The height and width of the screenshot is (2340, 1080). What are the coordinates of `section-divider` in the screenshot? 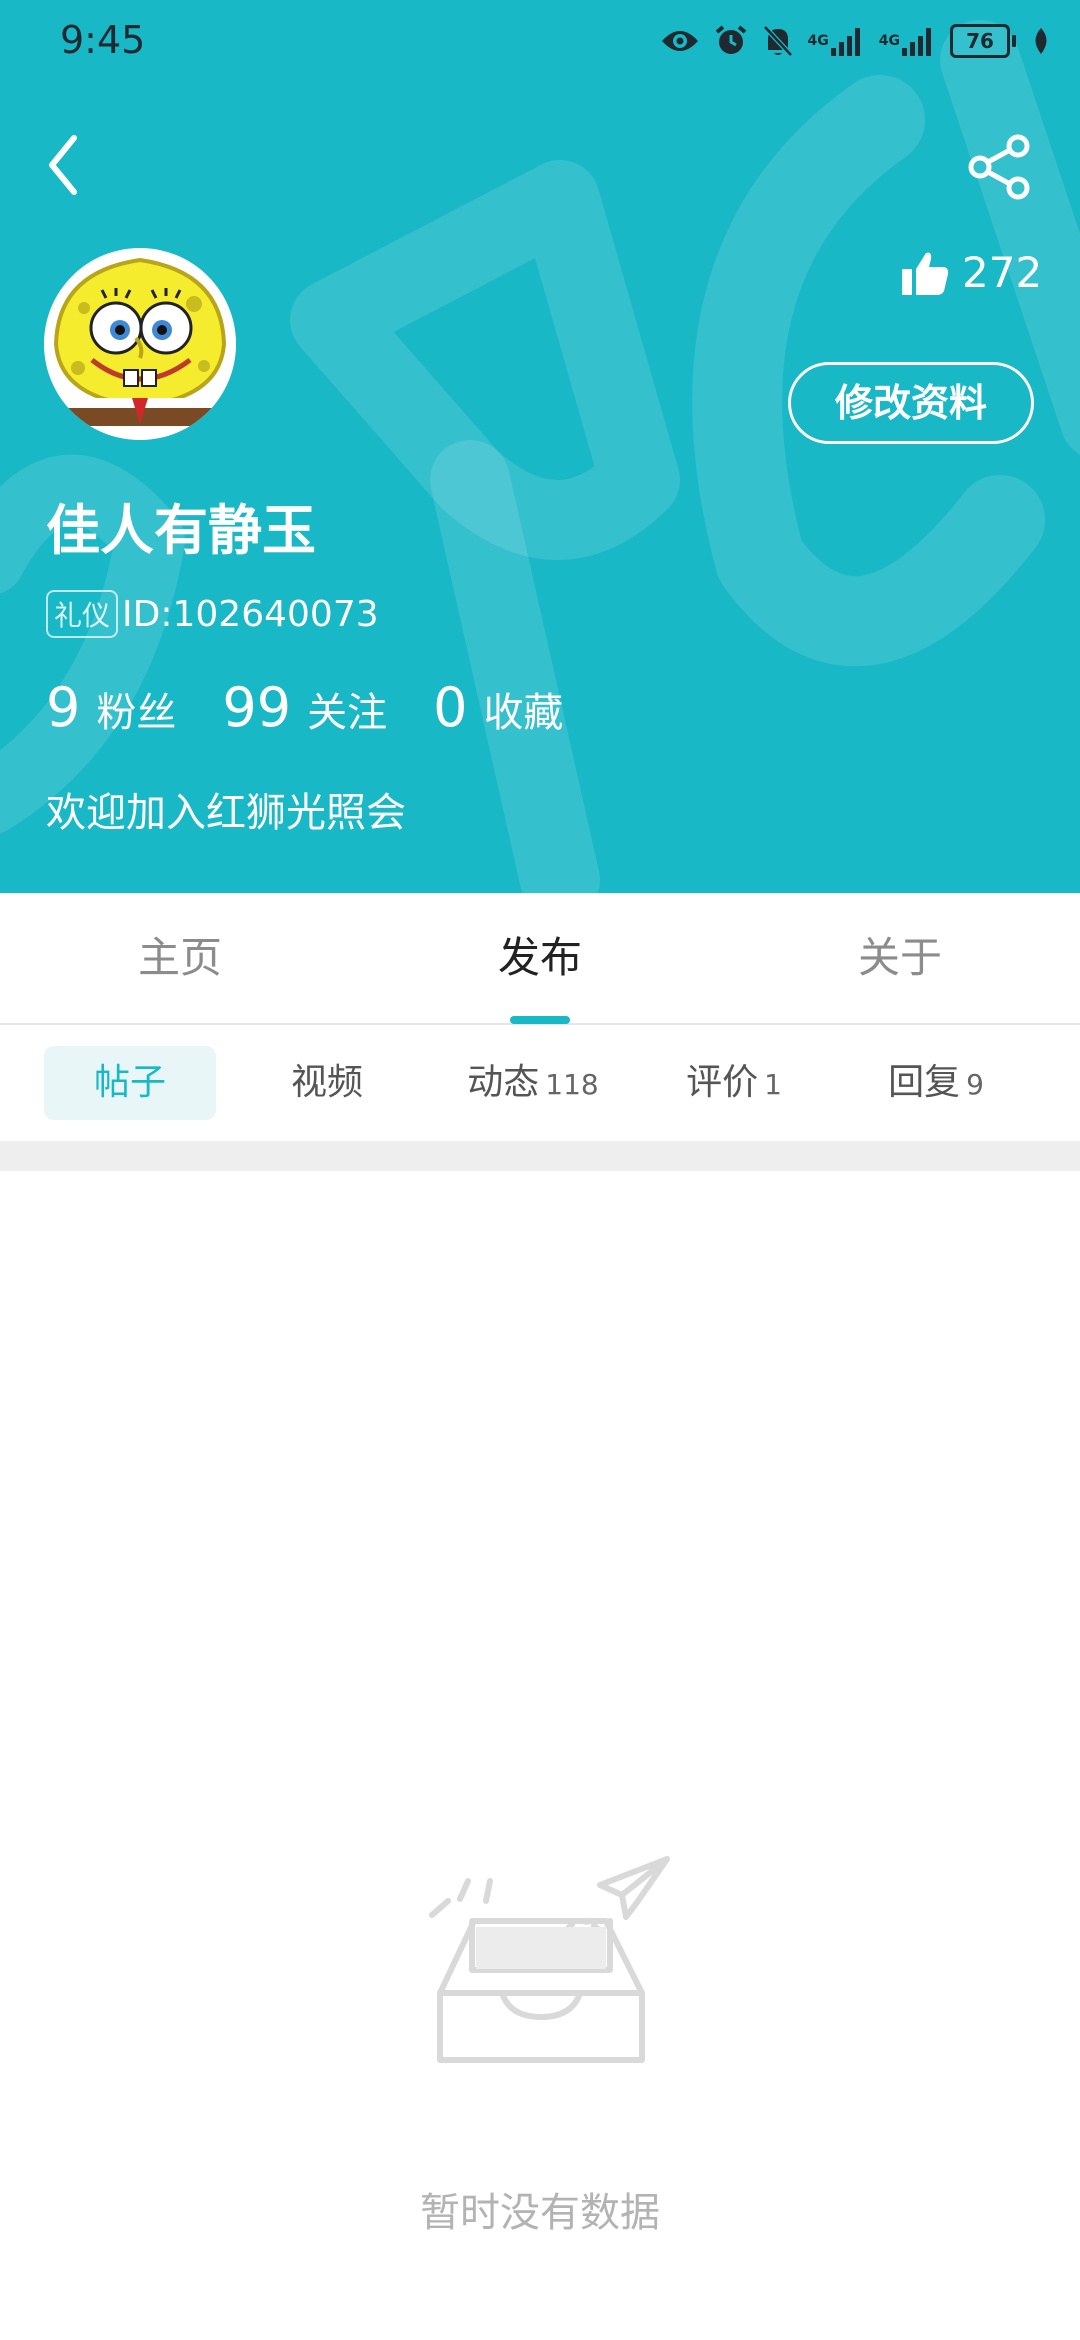 It's located at (540, 1156).